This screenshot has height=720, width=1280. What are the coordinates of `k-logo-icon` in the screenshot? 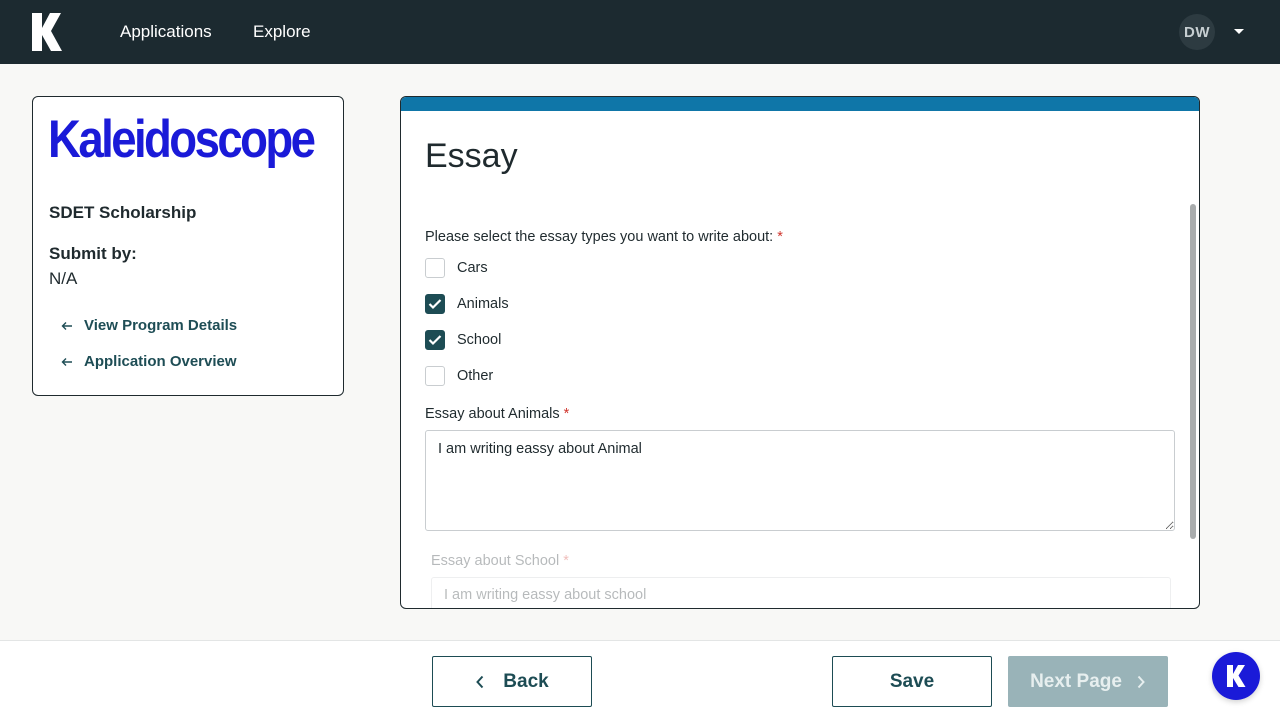 It's located at (47, 32).